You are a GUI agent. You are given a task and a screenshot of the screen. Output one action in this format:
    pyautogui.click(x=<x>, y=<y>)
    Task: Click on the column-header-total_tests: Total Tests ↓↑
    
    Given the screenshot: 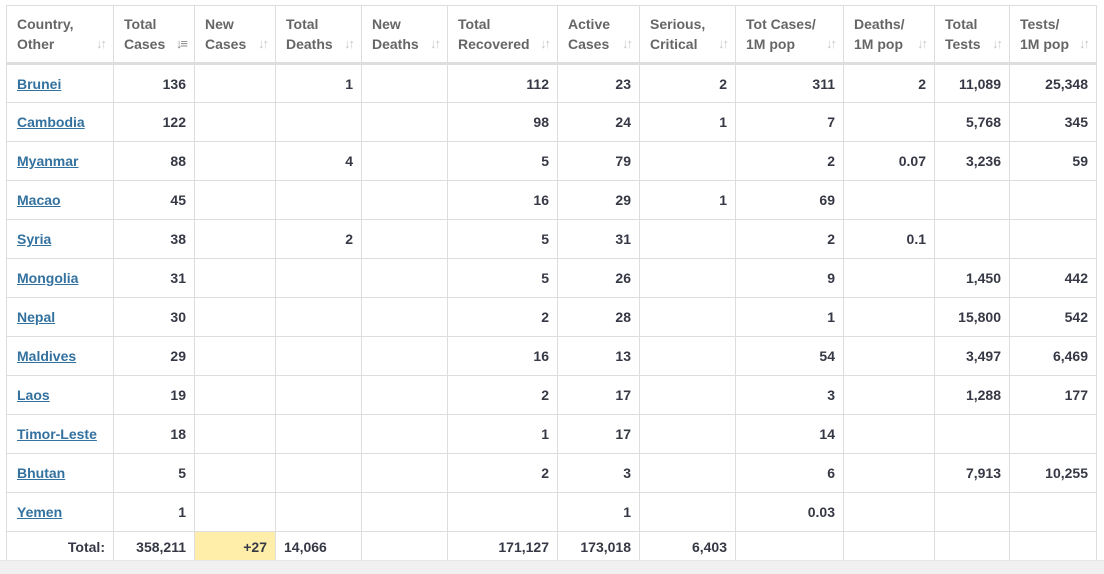 What is the action you would take?
    pyautogui.click(x=972, y=34)
    